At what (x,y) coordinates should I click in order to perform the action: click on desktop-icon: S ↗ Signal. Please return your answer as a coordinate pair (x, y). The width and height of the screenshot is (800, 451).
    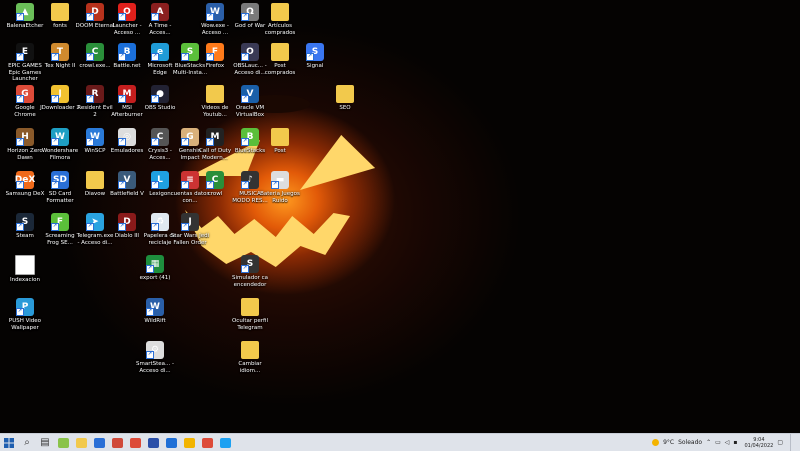
    Looking at the image, I should click on (315, 66).